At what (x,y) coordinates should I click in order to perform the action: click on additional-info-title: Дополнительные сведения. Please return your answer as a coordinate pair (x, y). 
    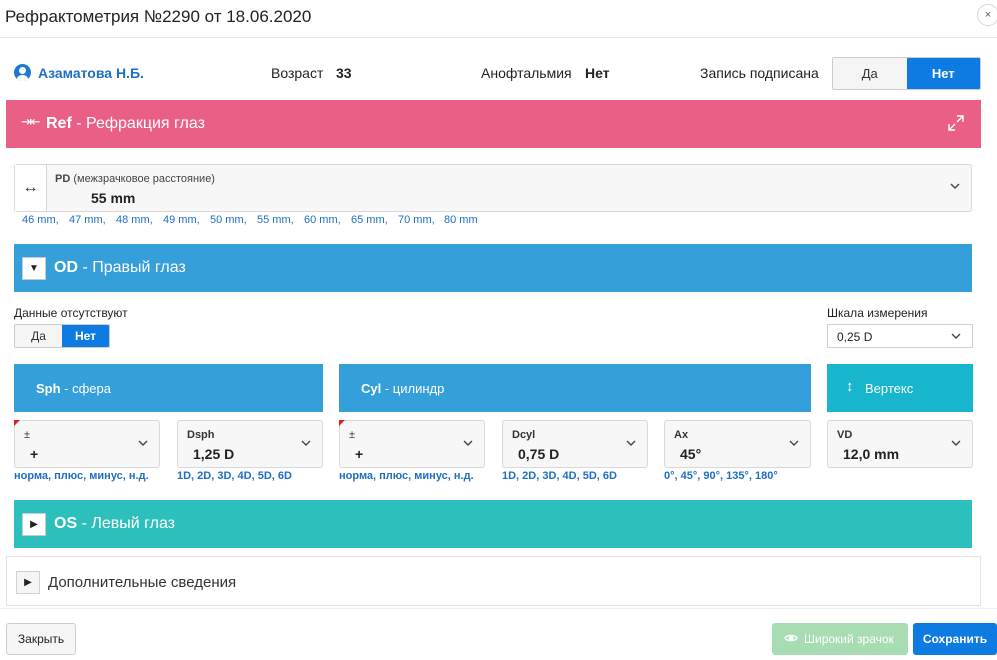
    Looking at the image, I should click on (142, 582).